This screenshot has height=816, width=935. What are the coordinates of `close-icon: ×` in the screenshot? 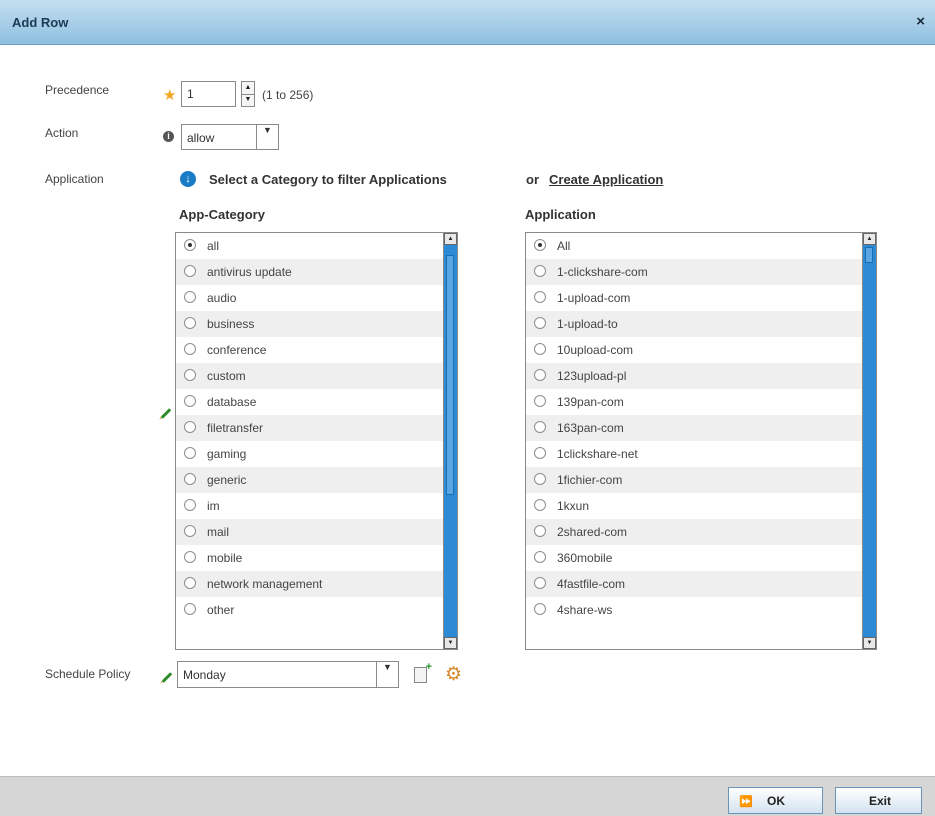 It's located at (920, 21).